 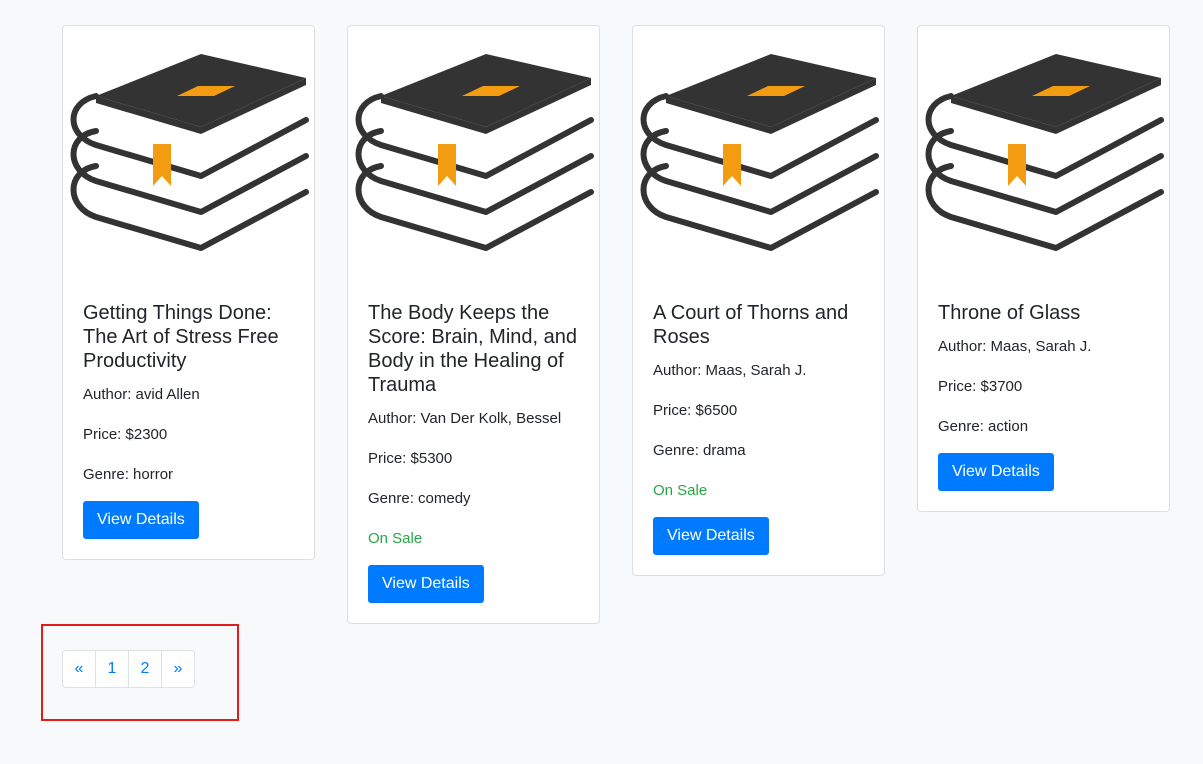 I want to click on book-price: Price: $6500, so click(x=695, y=410).